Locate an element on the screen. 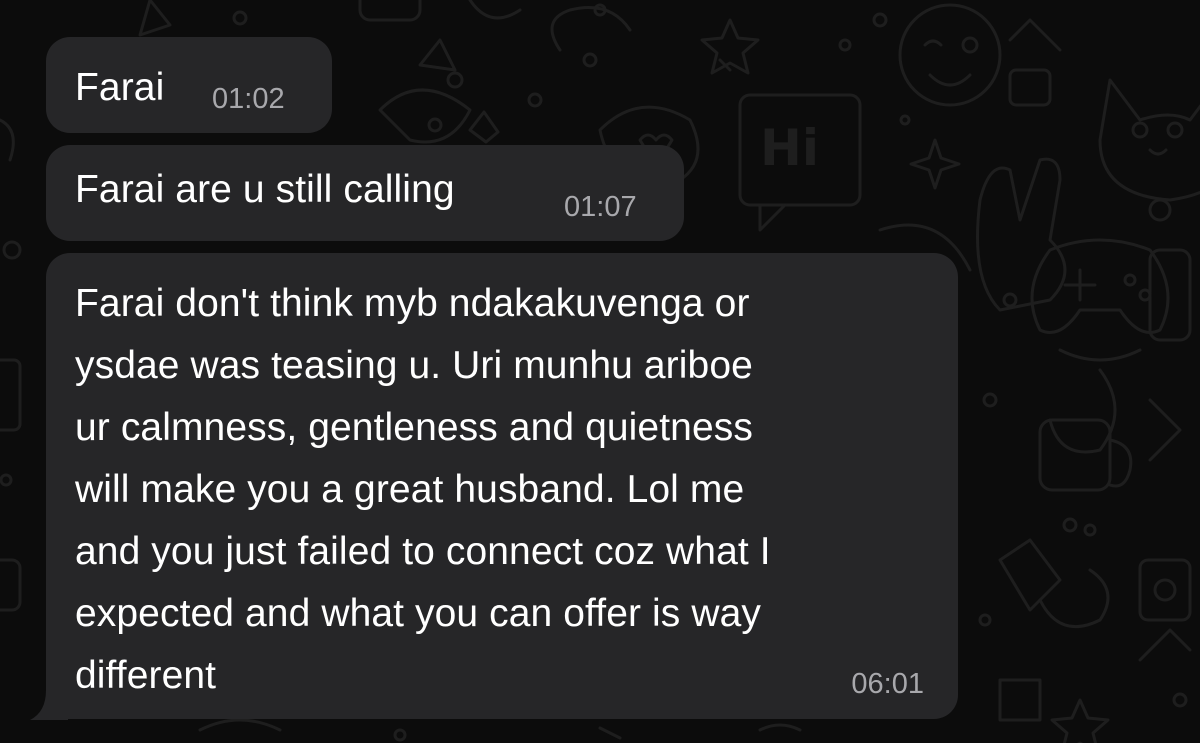 The height and width of the screenshot is (743, 1200). message-text: Farai is located at coordinates (120, 87).